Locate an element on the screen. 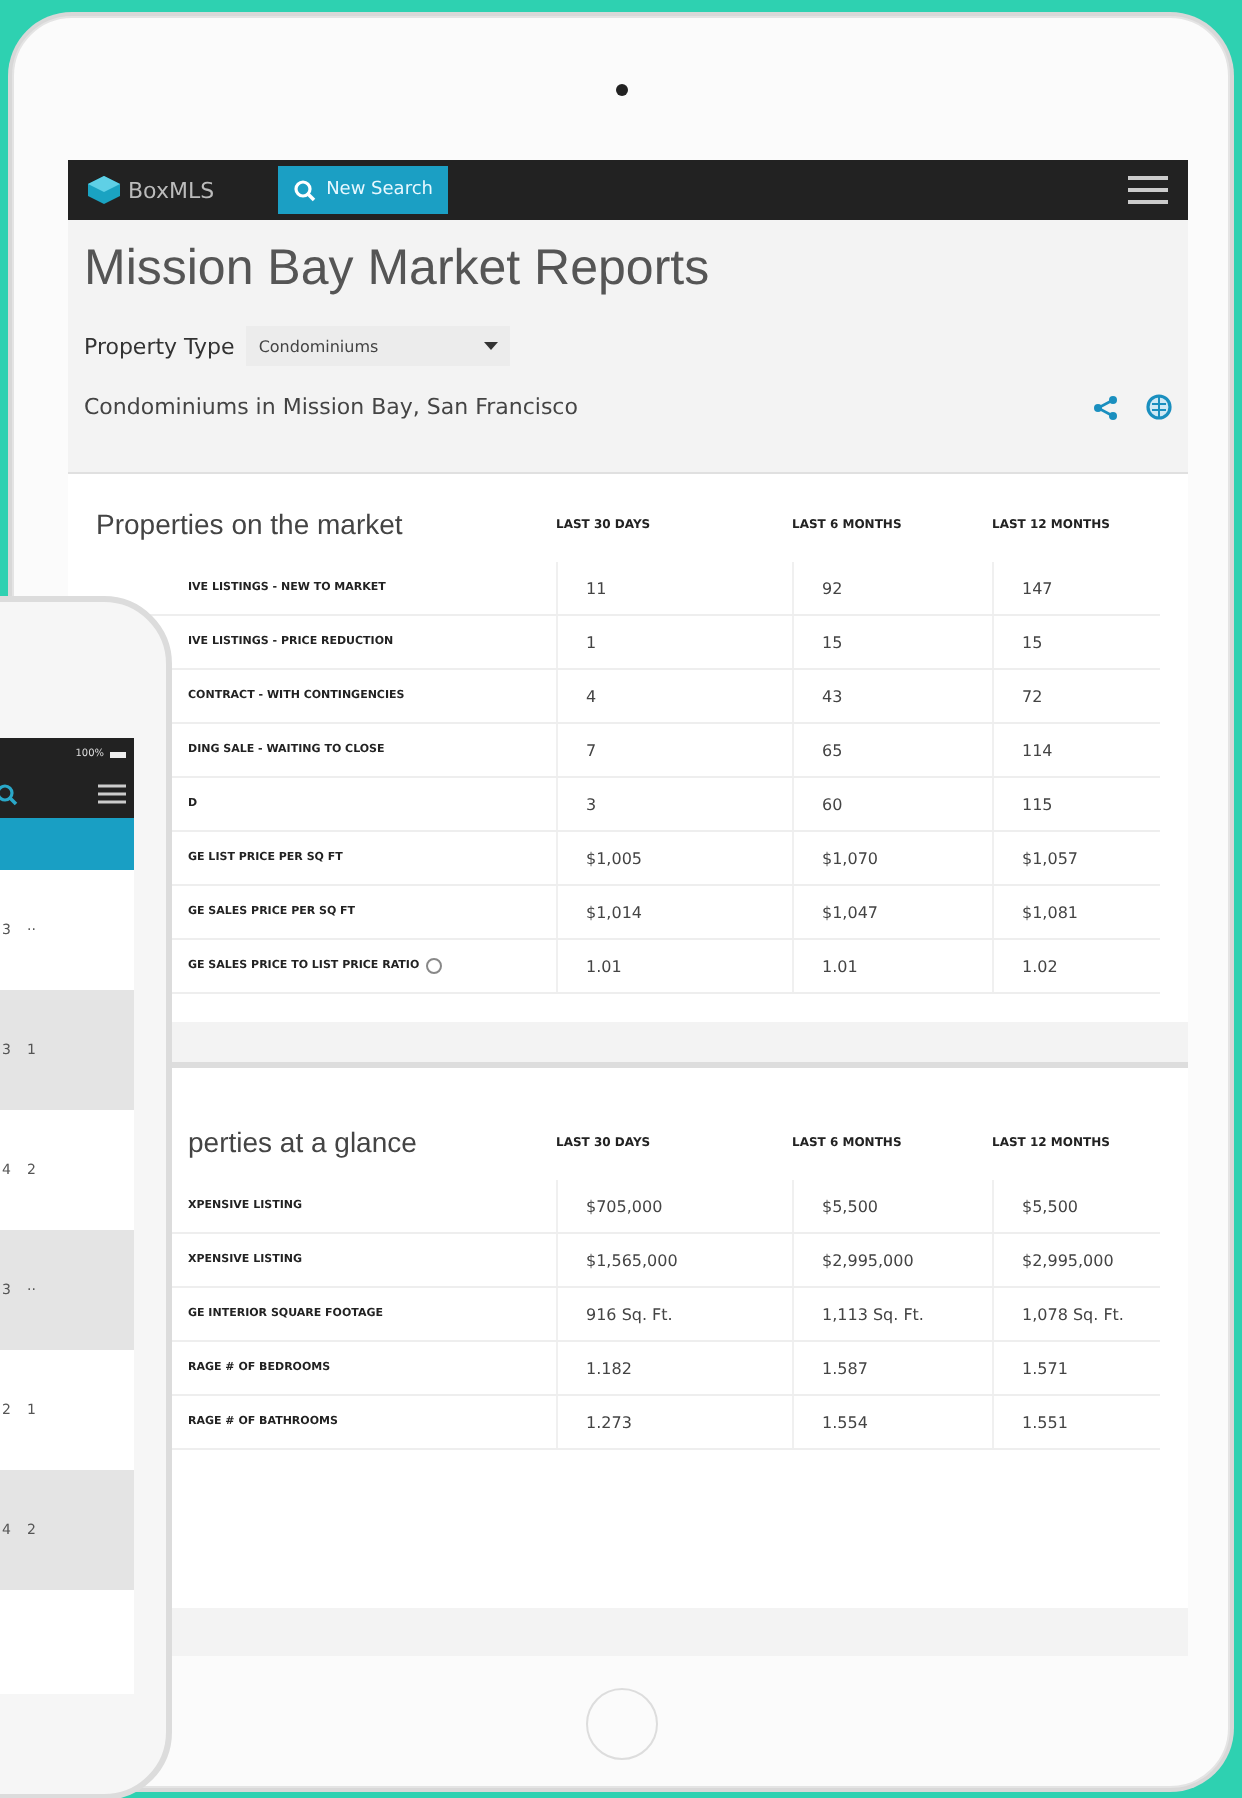 The width and height of the screenshot is (1242, 1798). table-cell: $705,000 is located at coordinates (674, 1206).